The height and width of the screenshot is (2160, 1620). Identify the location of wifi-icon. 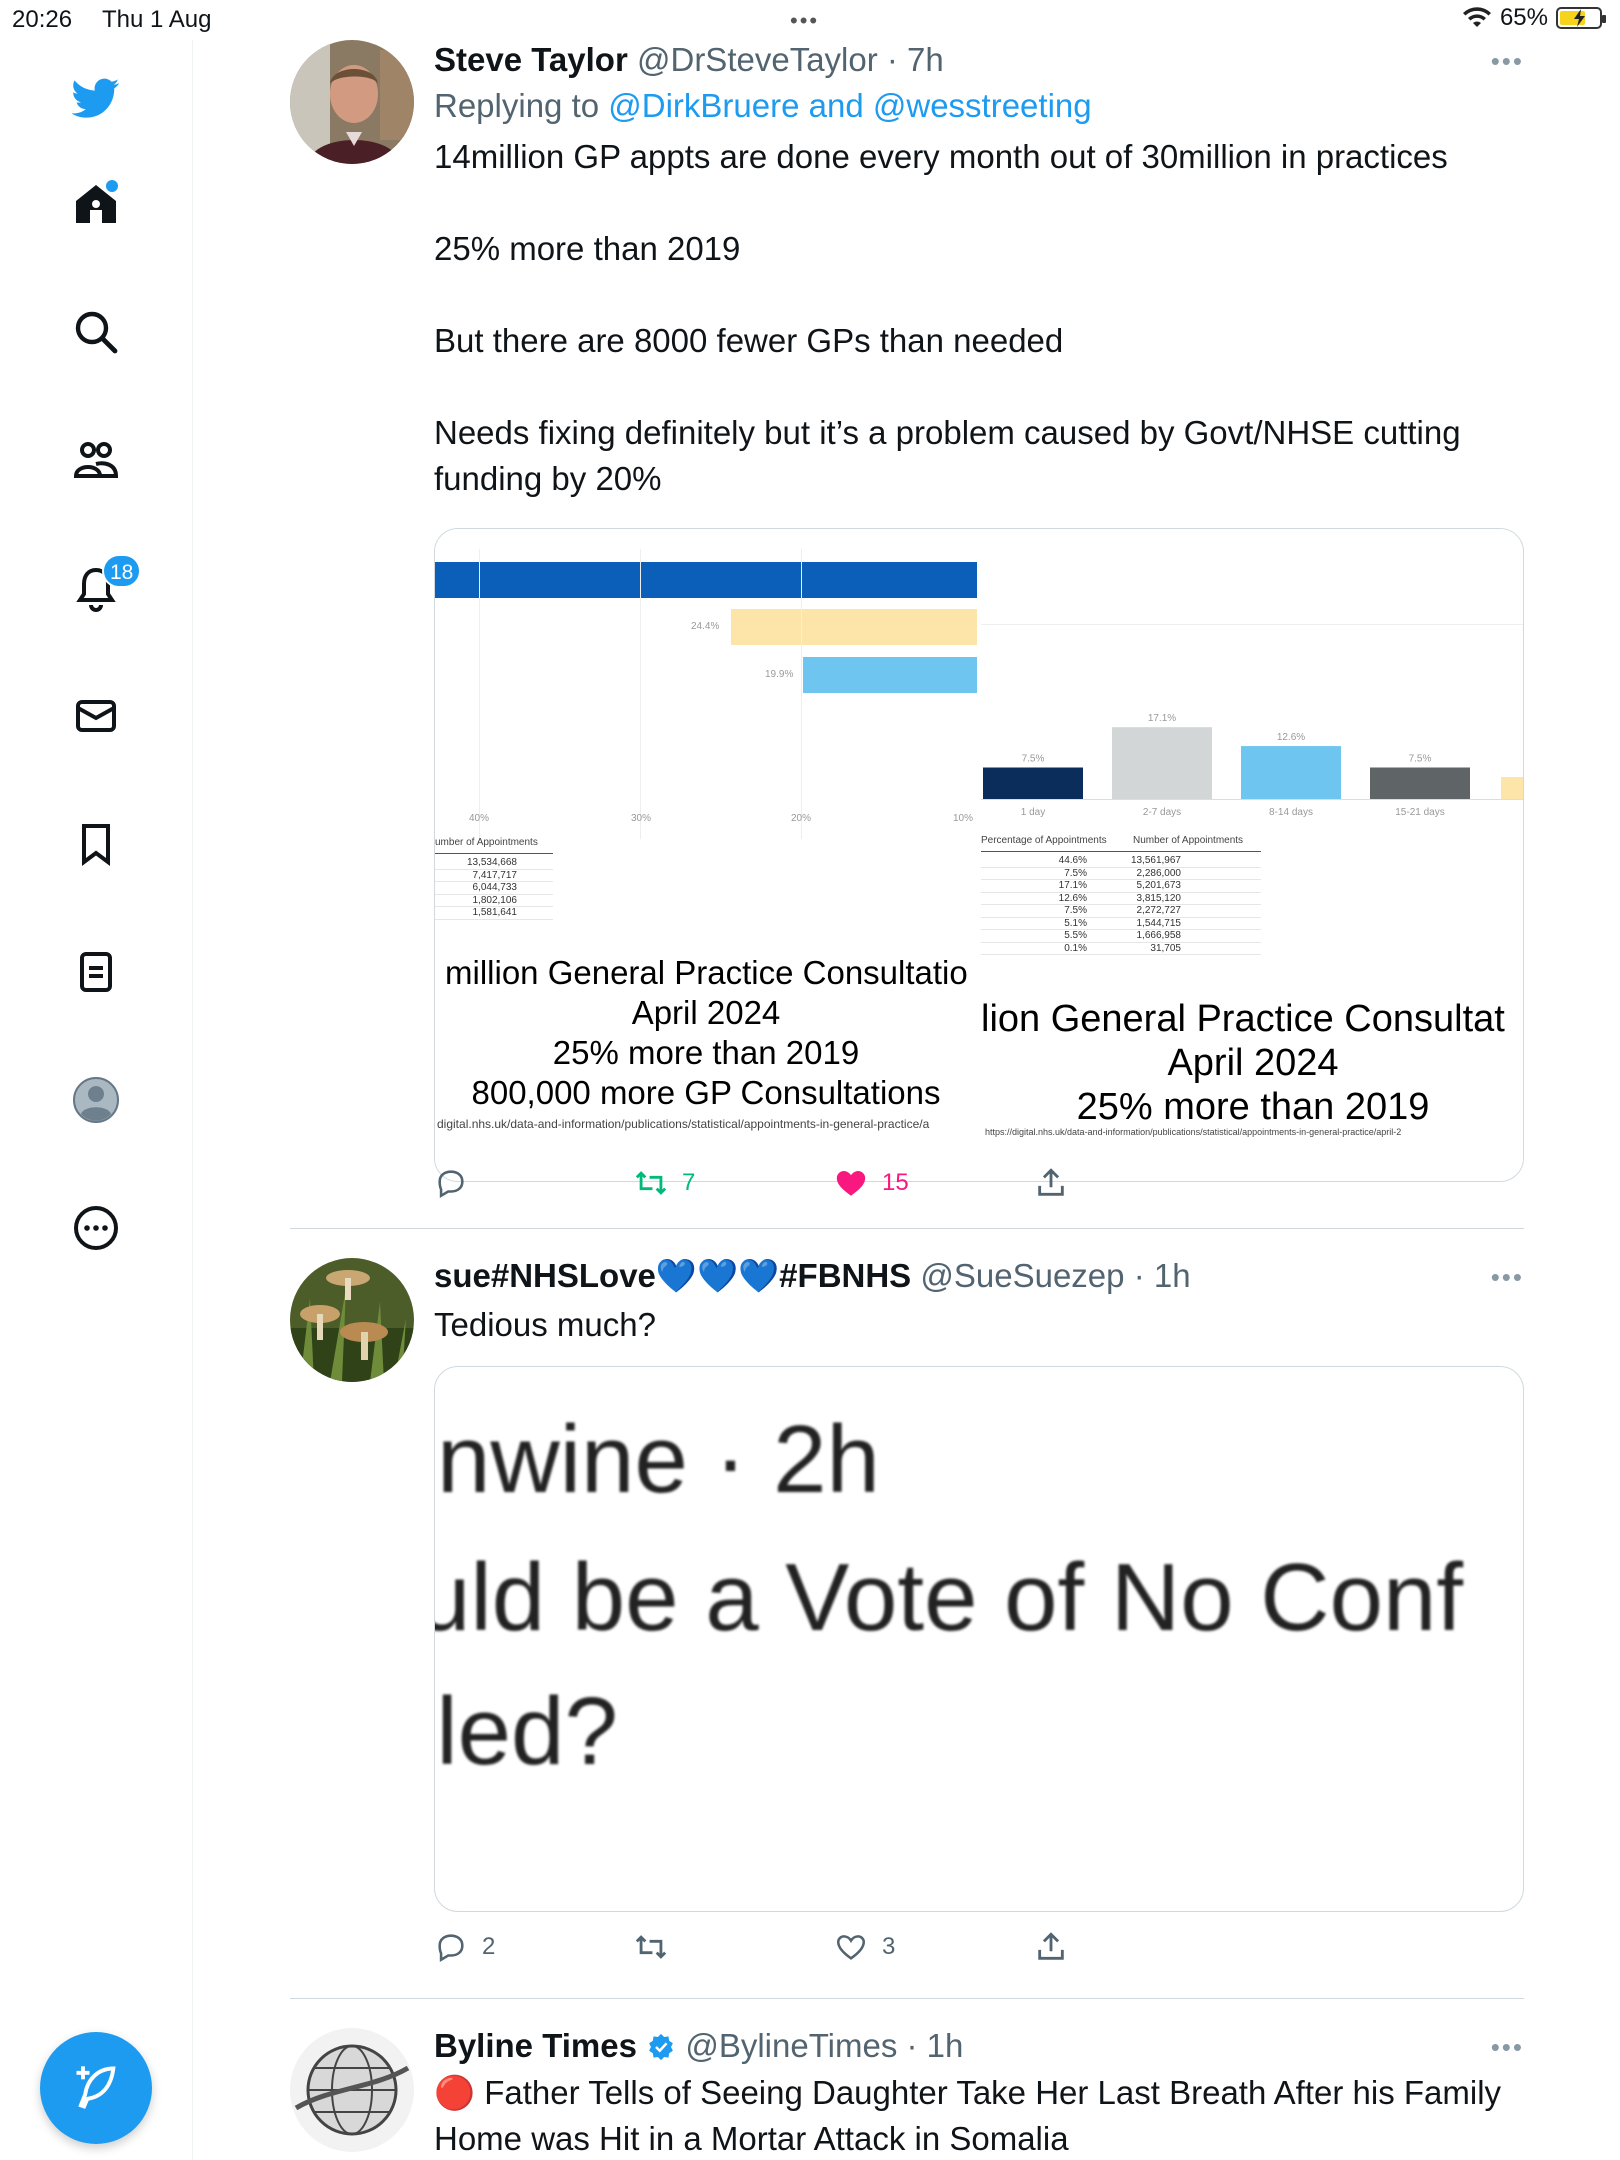
(1476, 17).